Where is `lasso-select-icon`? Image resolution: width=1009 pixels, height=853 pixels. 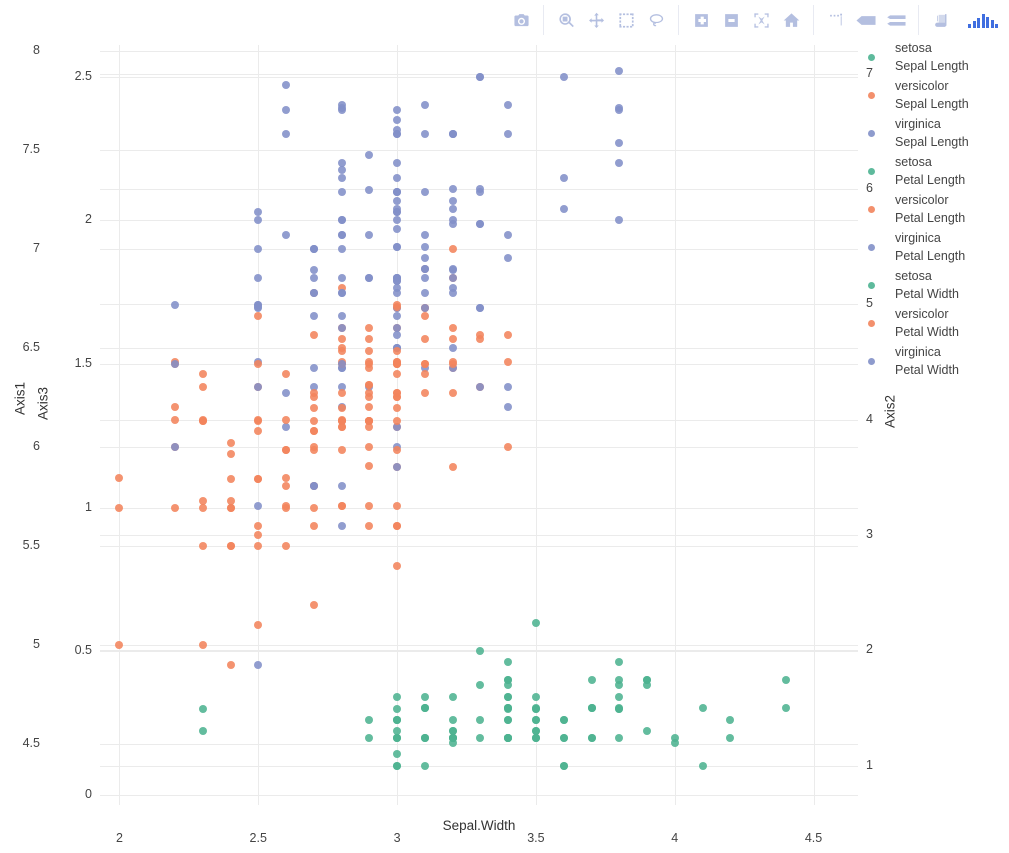 lasso-select-icon is located at coordinates (656, 20).